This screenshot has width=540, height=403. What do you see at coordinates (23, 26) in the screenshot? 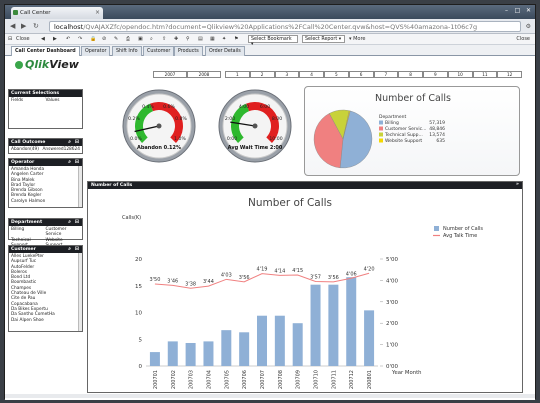
I see `forward-icon: ▶` at bounding box center [23, 26].